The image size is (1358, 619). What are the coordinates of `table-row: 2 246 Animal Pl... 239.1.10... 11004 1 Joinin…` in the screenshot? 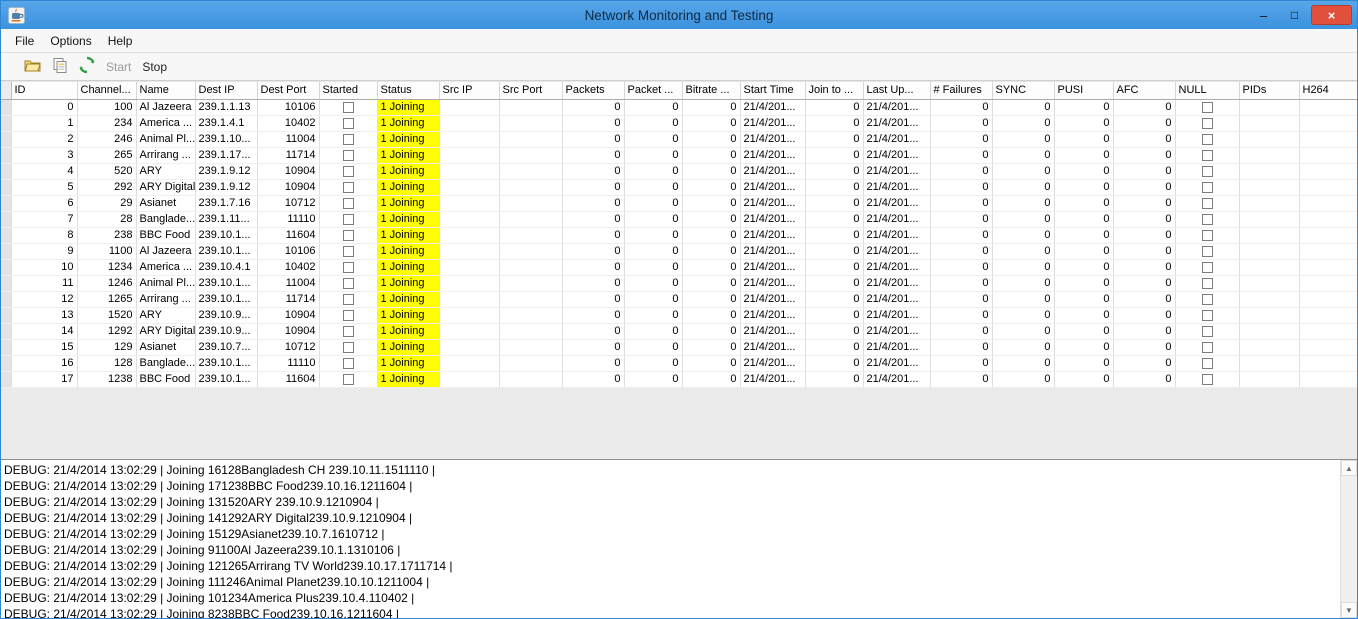 It's located at (679, 139).